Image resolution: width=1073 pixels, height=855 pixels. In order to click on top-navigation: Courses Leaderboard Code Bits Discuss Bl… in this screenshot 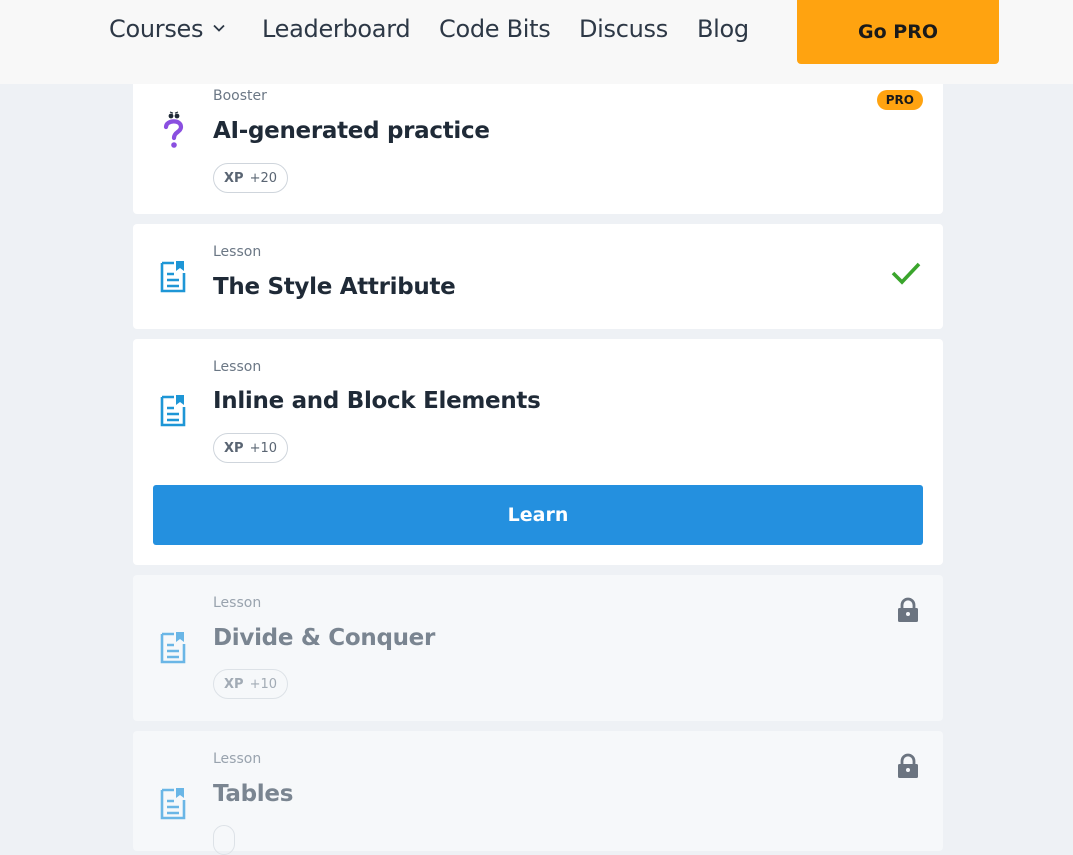, I will do `click(536, 42)`.